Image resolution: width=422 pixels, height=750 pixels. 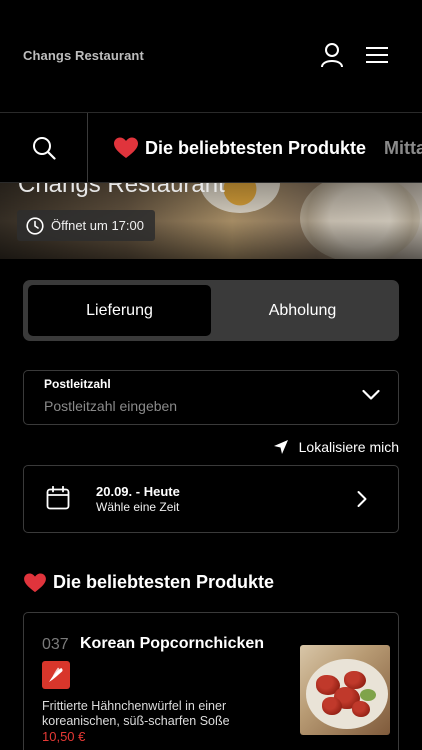 I want to click on clock-icon, so click(x=35, y=225).